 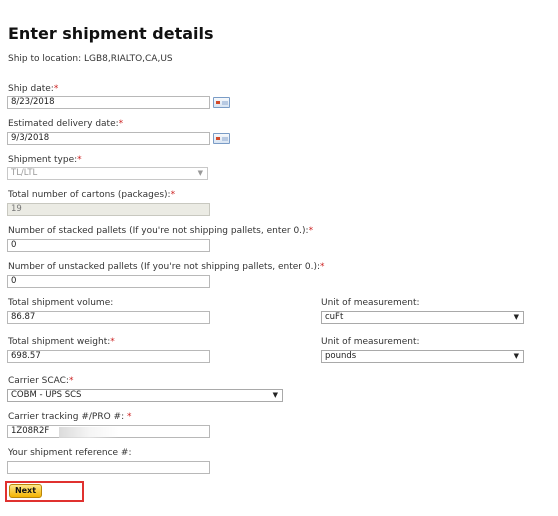 I want to click on ship-date-label: Ship date:*, so click(x=33, y=89).